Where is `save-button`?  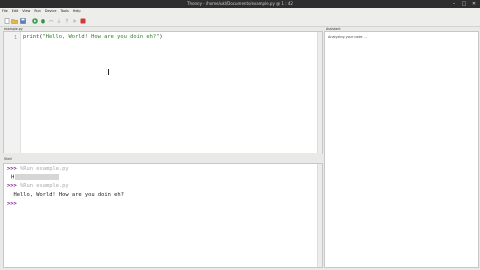
save-button is located at coordinates (22, 20).